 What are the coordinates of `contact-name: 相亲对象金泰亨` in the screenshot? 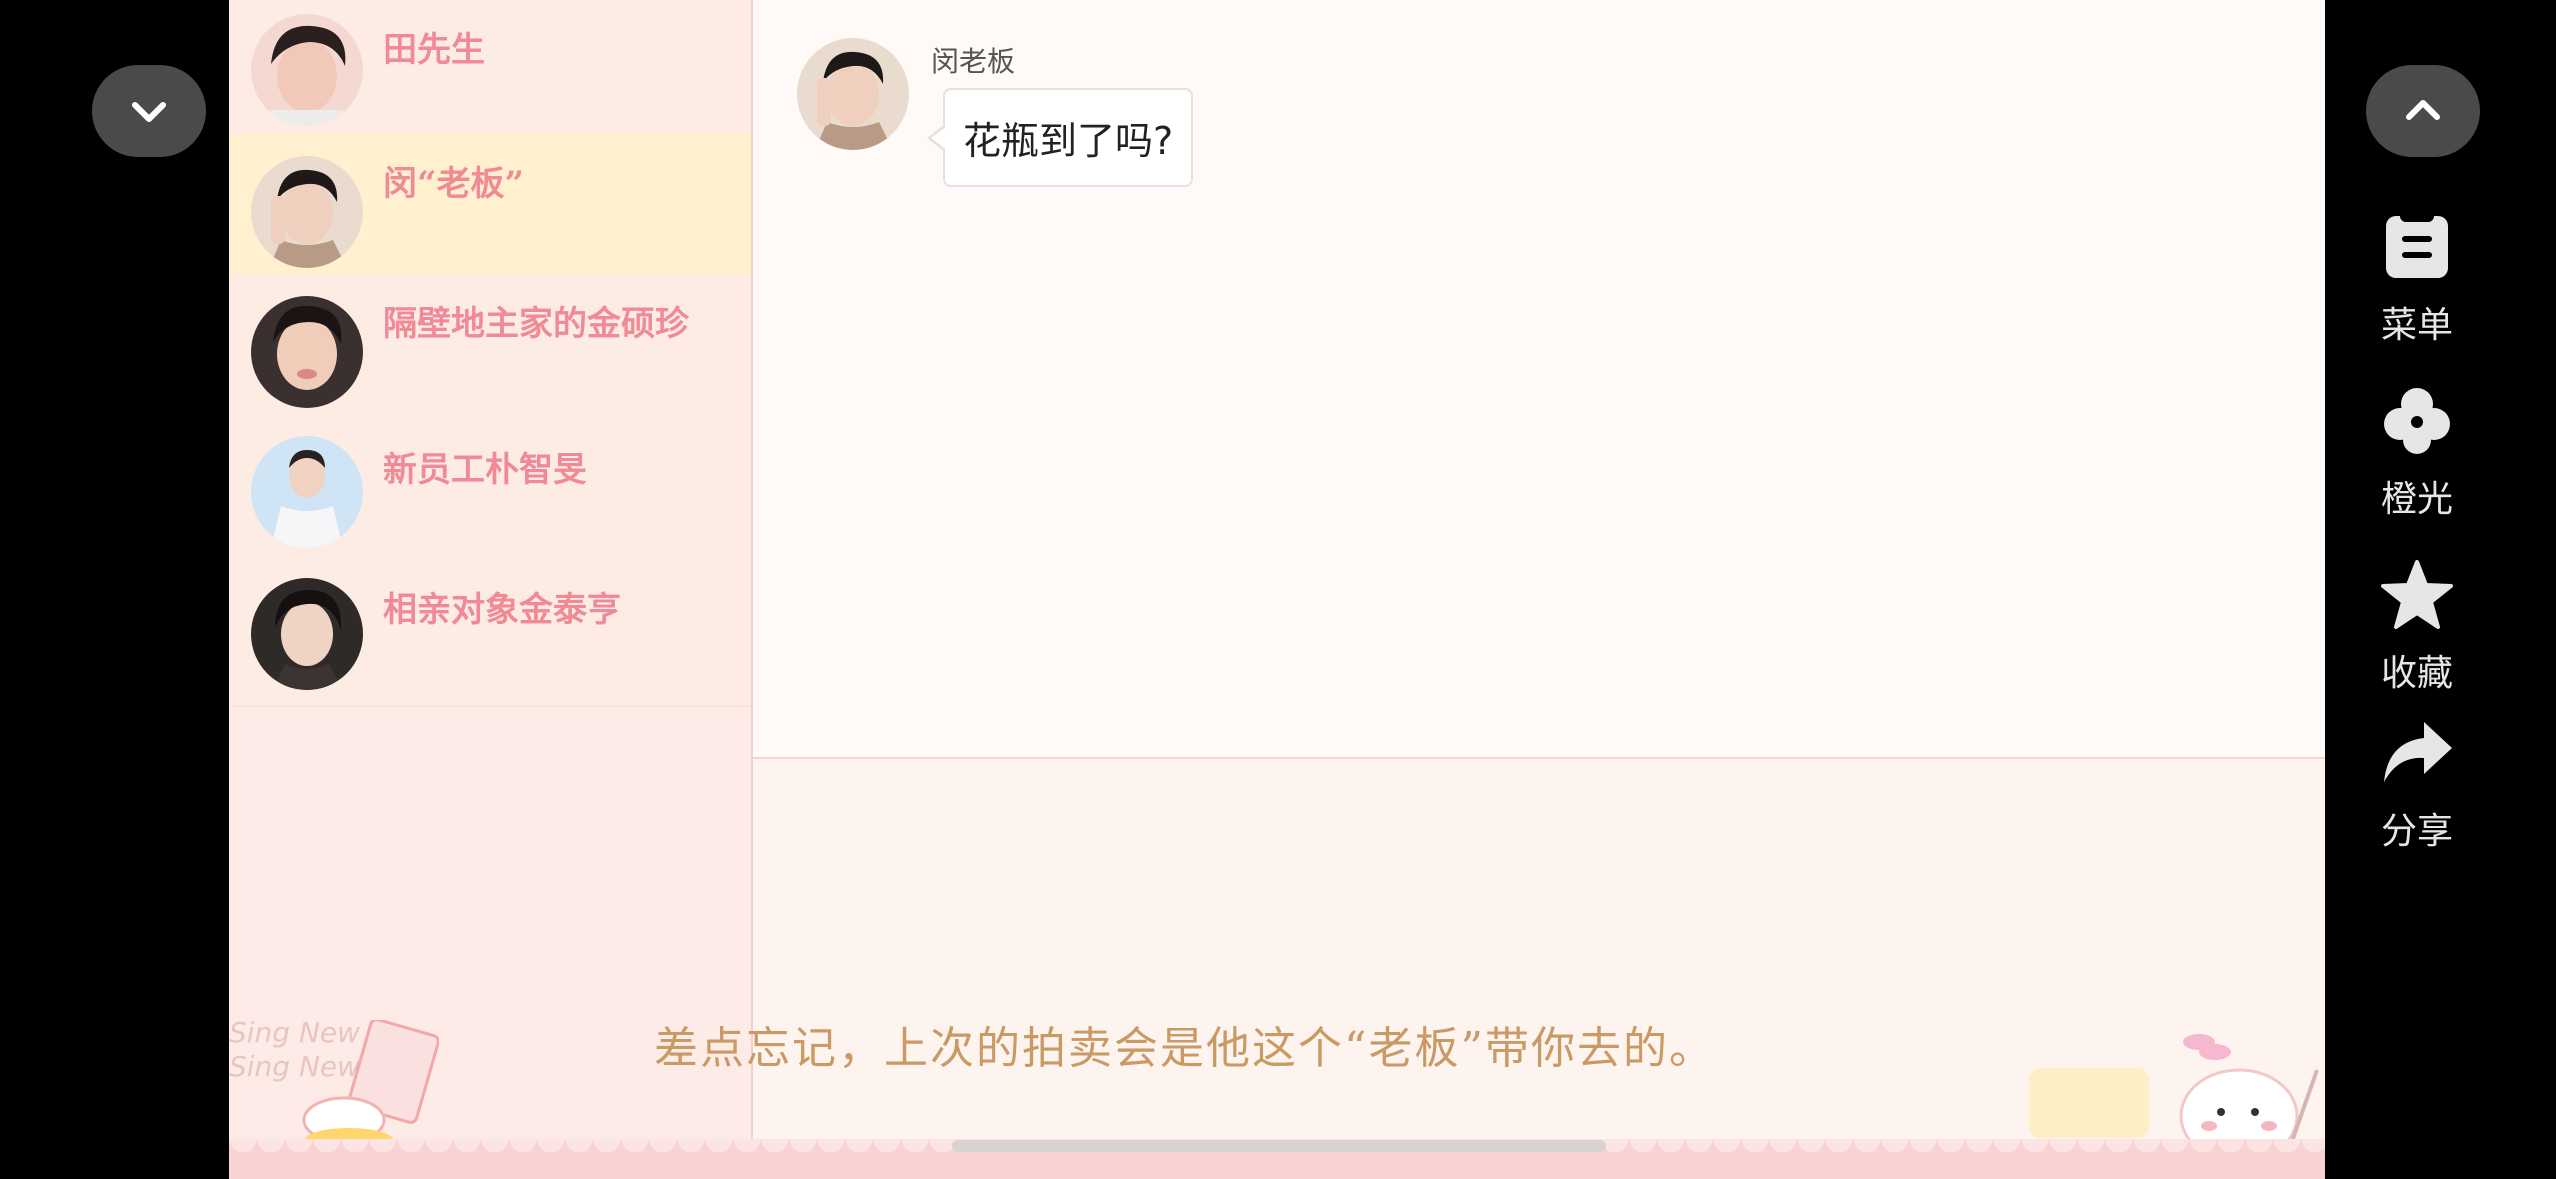 It's located at (502, 610).